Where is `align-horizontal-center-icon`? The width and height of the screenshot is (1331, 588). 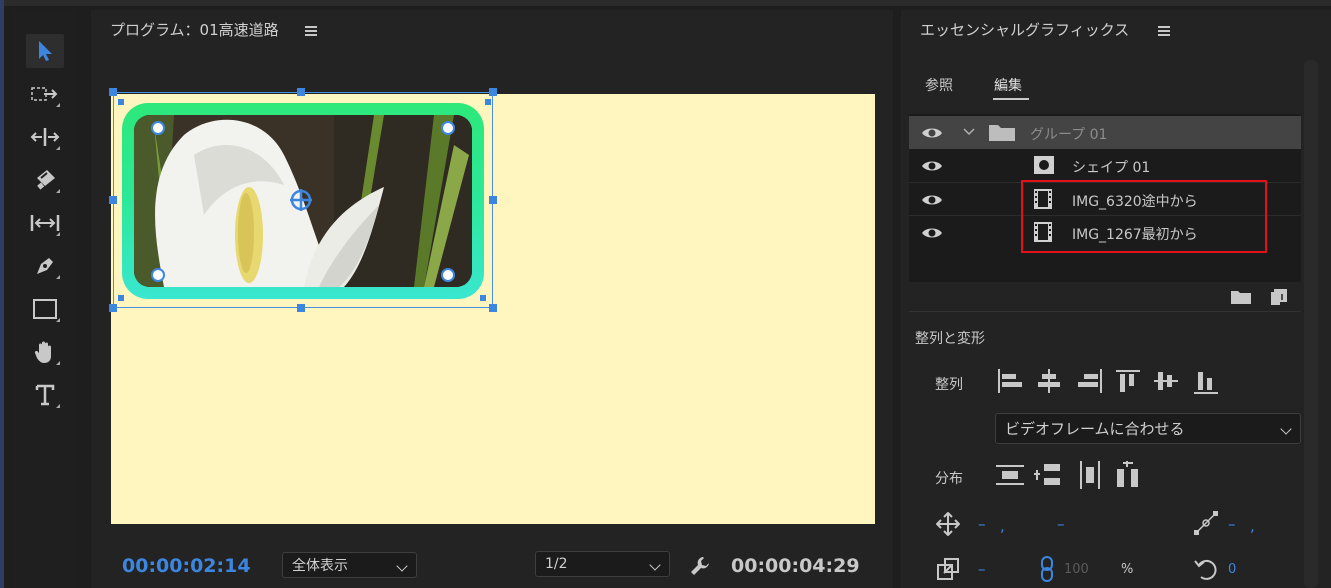
align-horizontal-center-icon is located at coordinates (1049, 381).